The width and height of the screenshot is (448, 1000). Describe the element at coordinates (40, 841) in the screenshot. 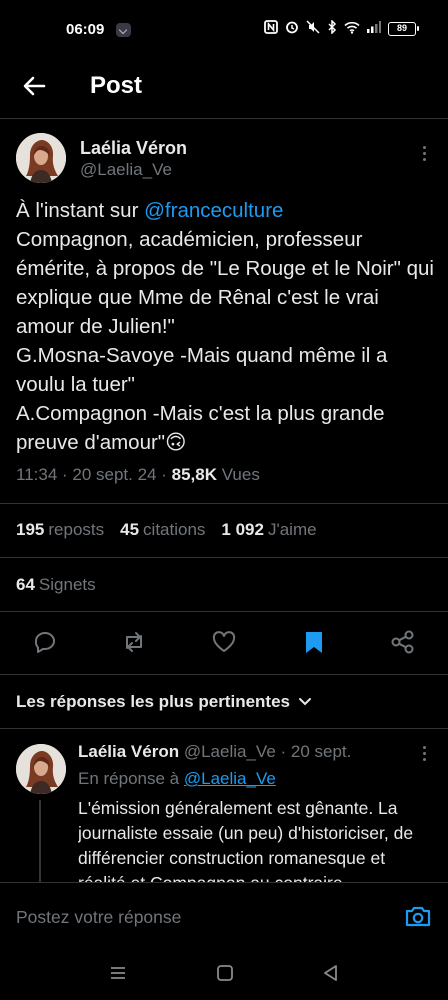

I see `thread-line` at that location.